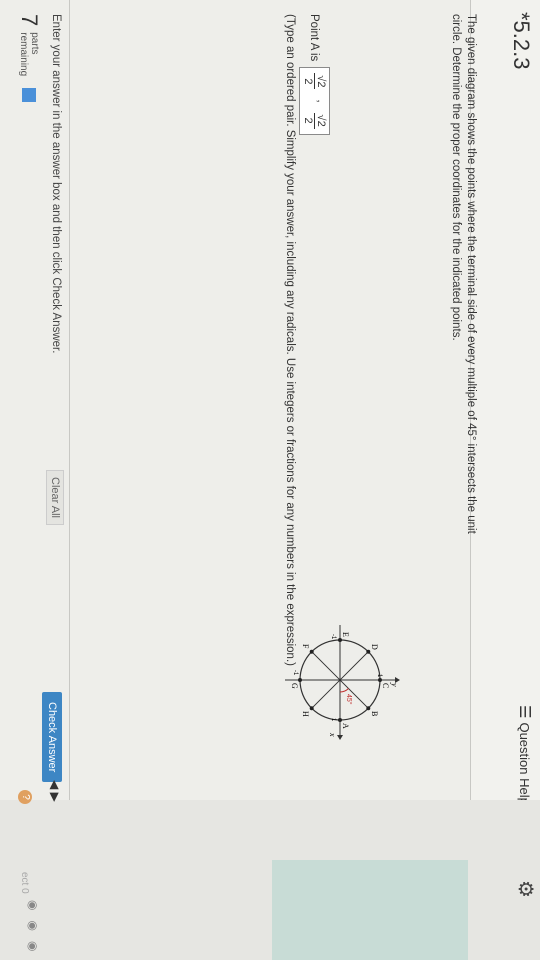  I want to click on point-e, so click(340, 640).